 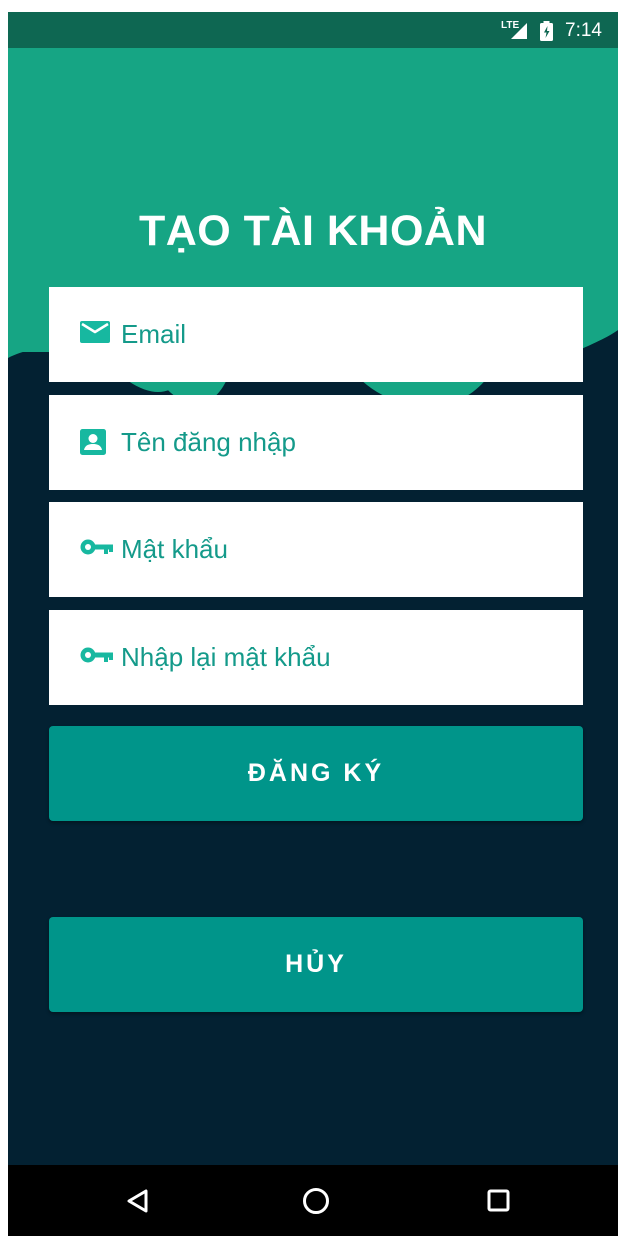 I want to click on password-field, so click(x=316, y=549).